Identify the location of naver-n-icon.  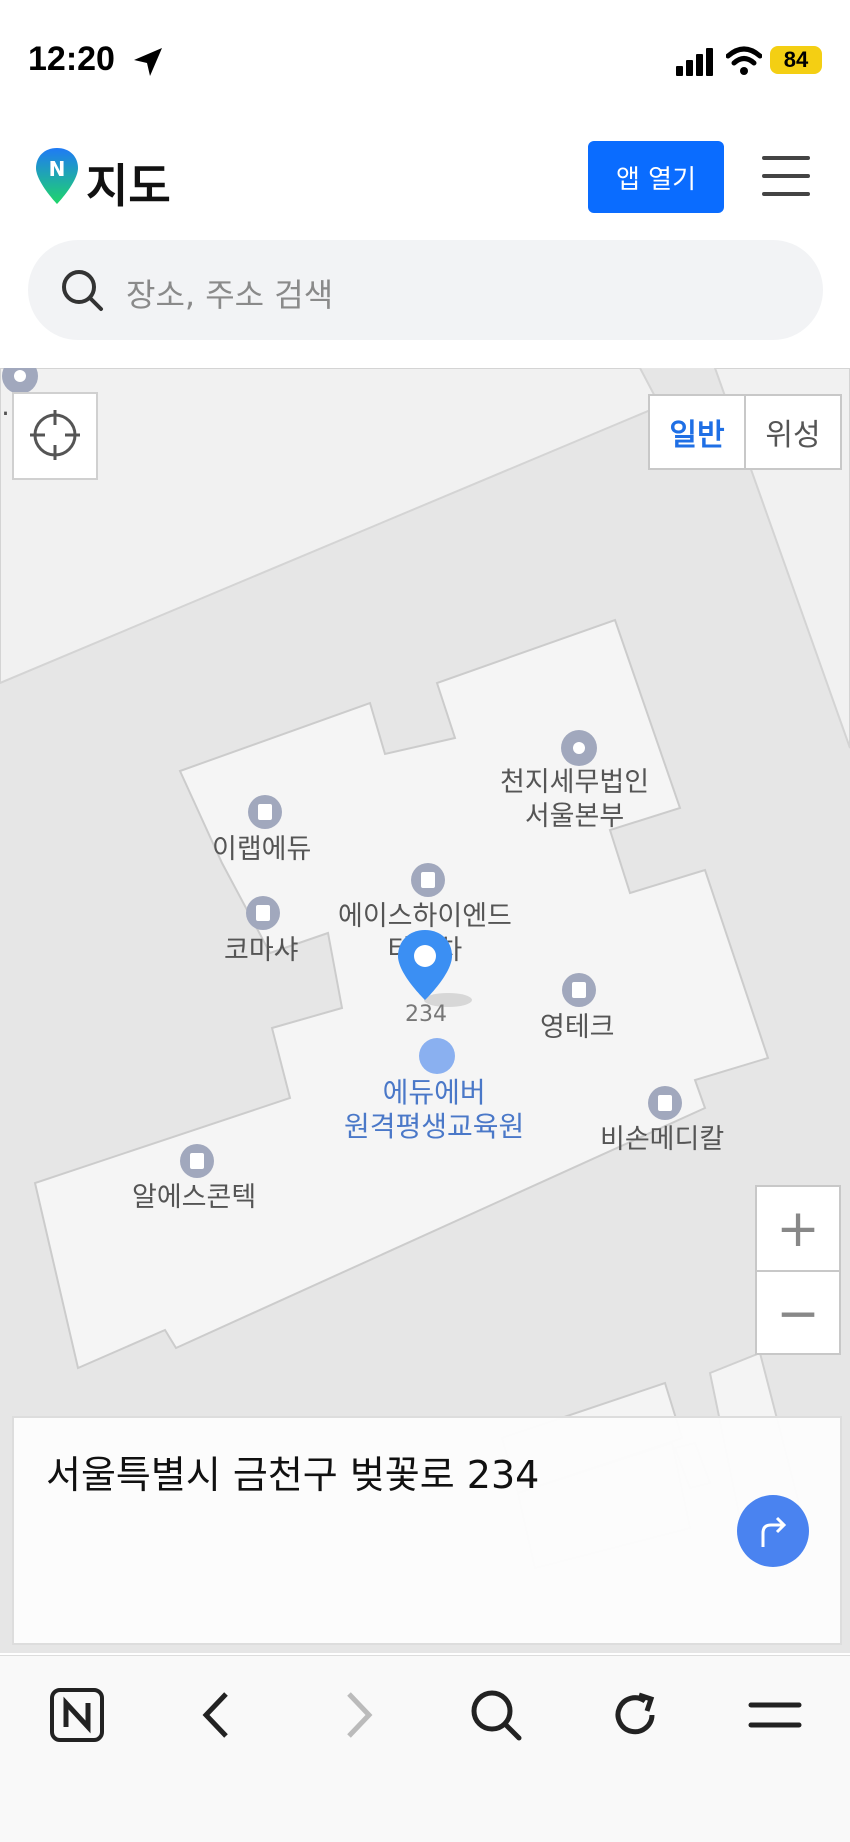
(77, 1715).